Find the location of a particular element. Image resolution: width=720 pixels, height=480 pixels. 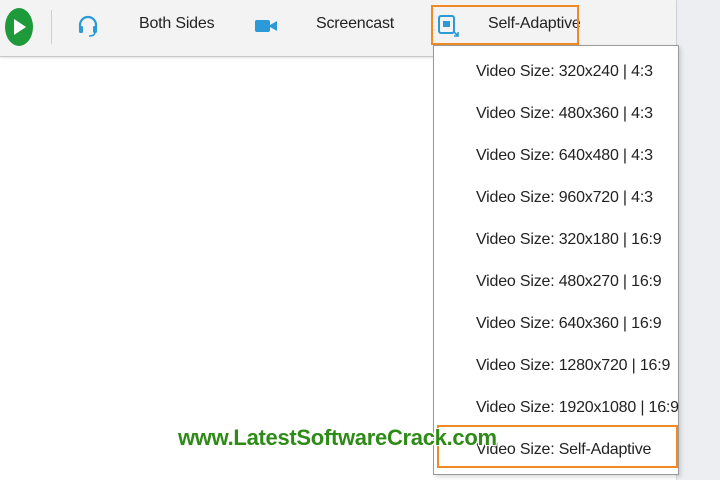

self-adaptive-highlight-box is located at coordinates (505, 25).